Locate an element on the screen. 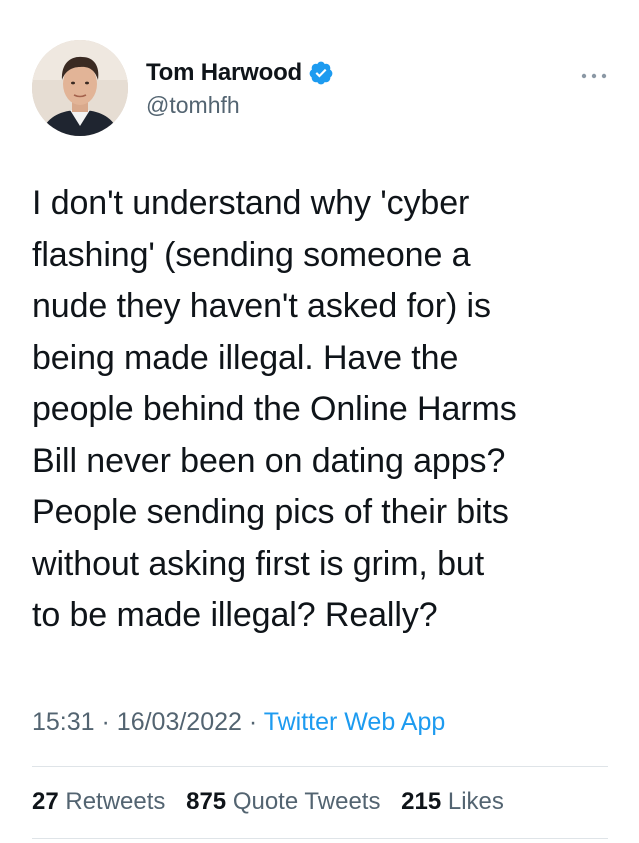 The width and height of the screenshot is (639, 843). avatar is located at coordinates (80, 88).